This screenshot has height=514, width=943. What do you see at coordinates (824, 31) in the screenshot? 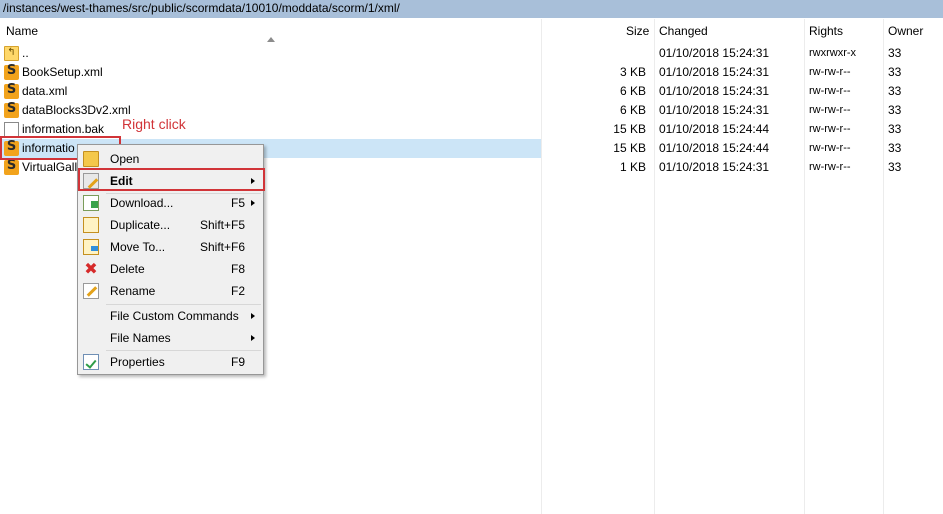
I see `column-header-rights: Rights` at bounding box center [824, 31].